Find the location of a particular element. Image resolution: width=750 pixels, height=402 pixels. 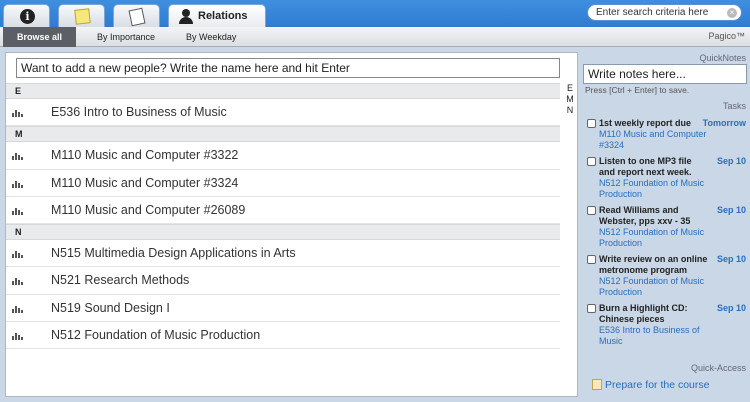

quicknotes-input is located at coordinates (665, 74).